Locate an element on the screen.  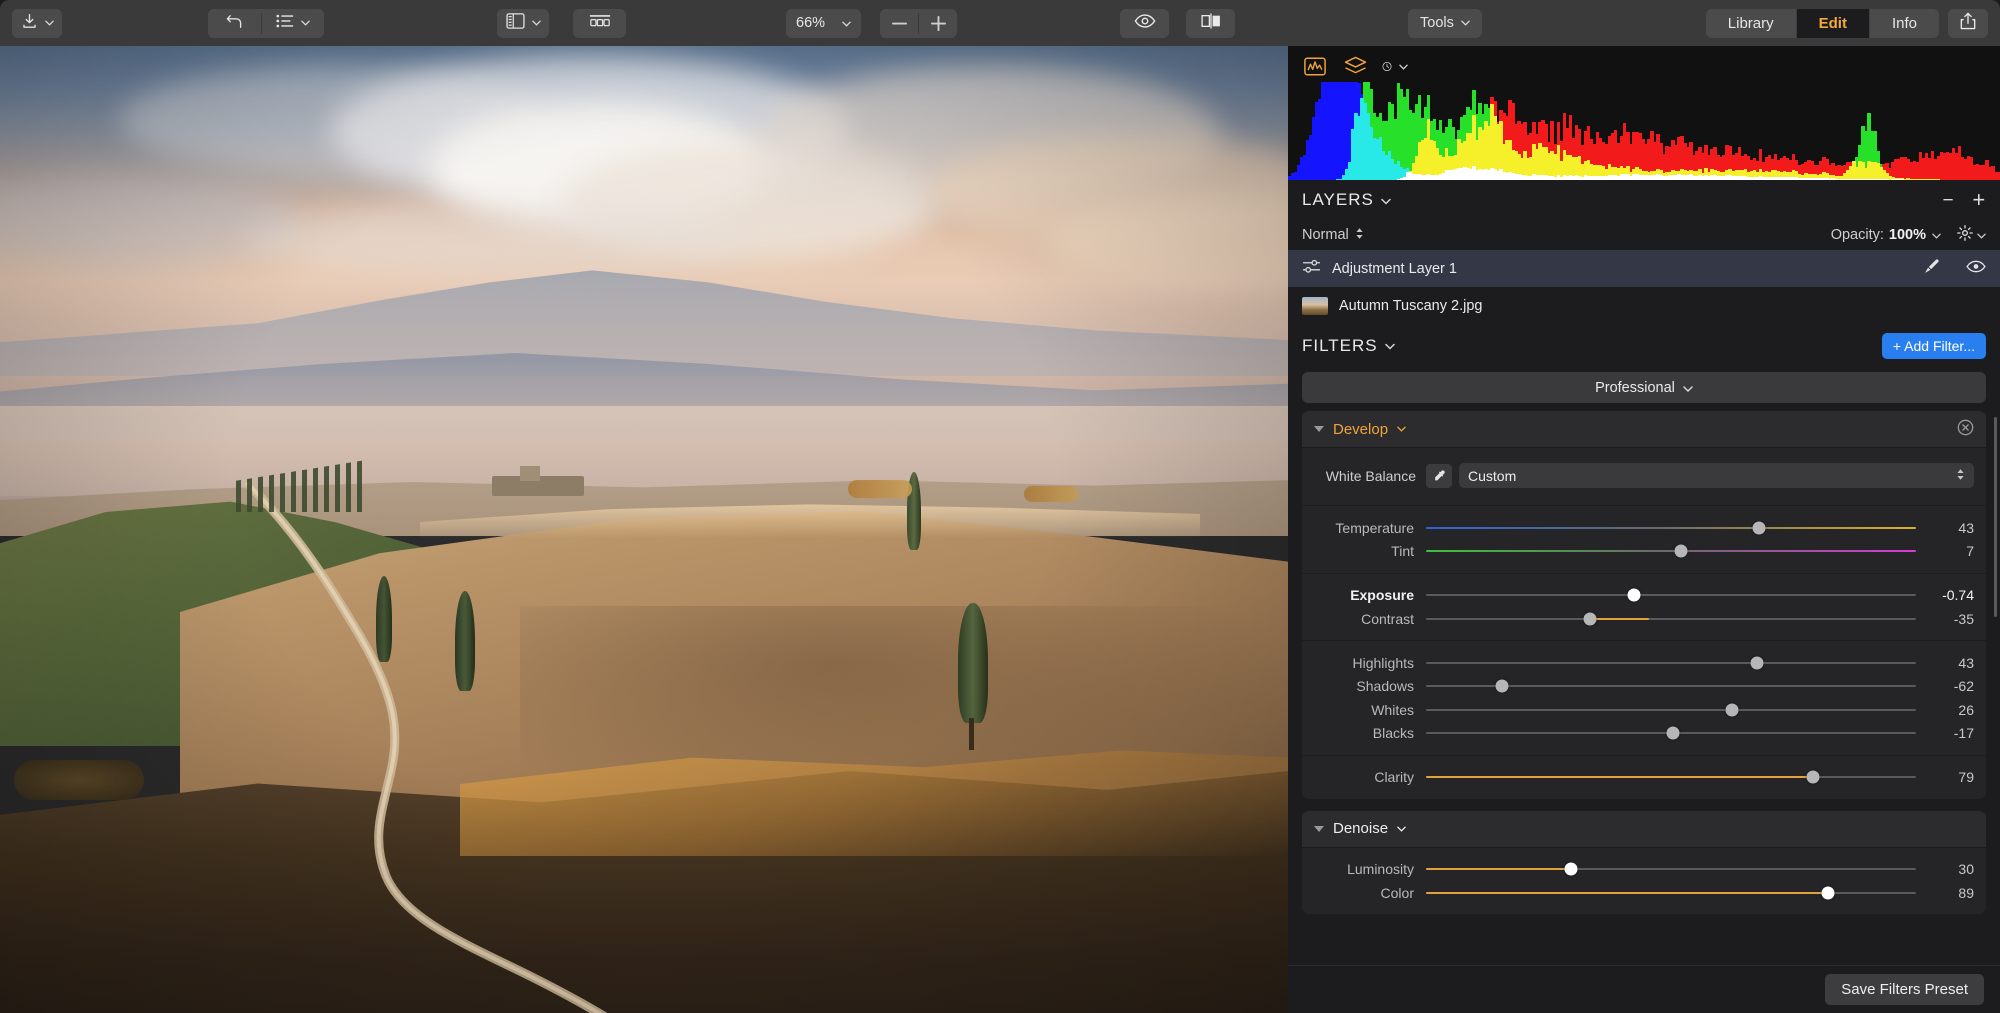
undo-button is located at coordinates (234, 23).